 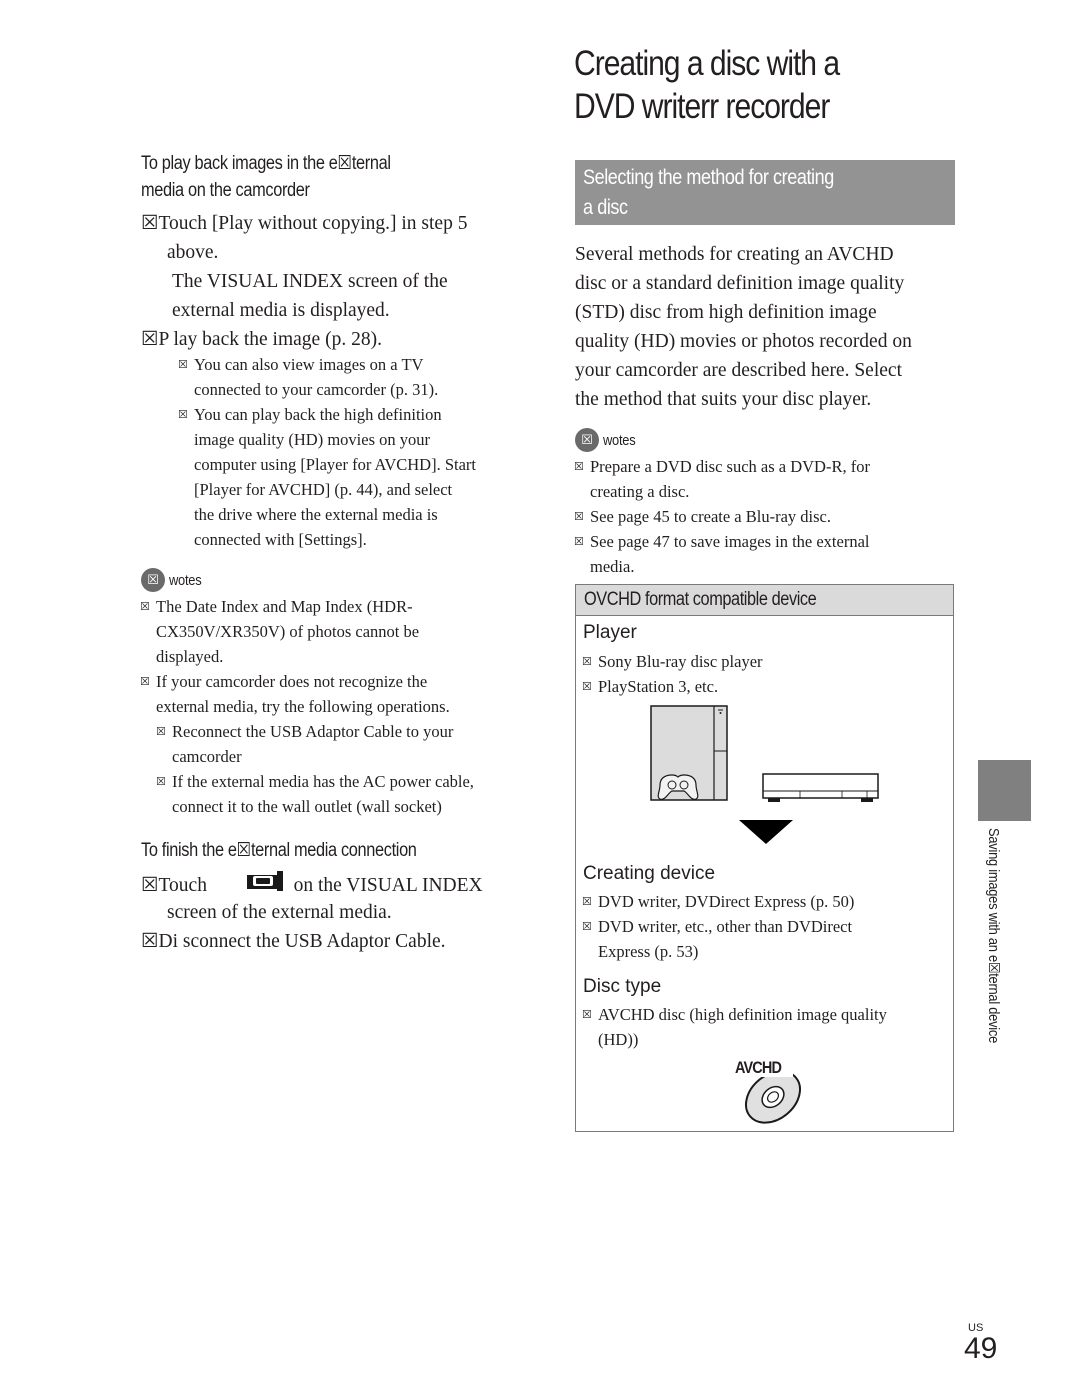 What do you see at coordinates (725, 926) in the screenshot?
I see `creating-item-text: DVD writer, etc., other than DVDirect` at bounding box center [725, 926].